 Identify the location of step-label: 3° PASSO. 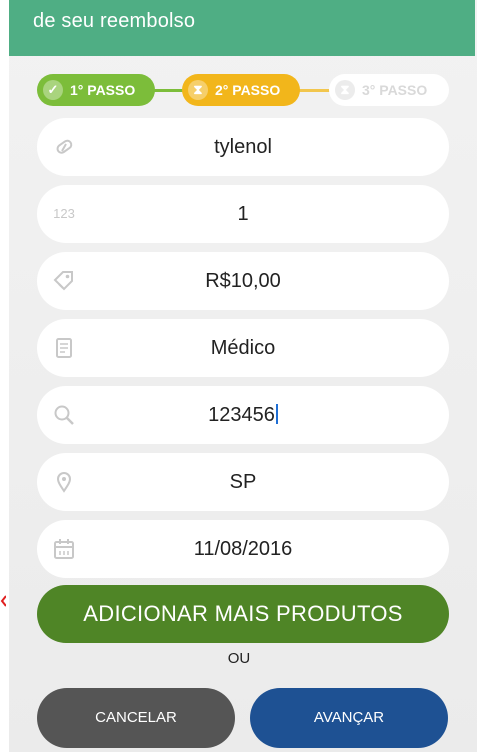
(395, 90).